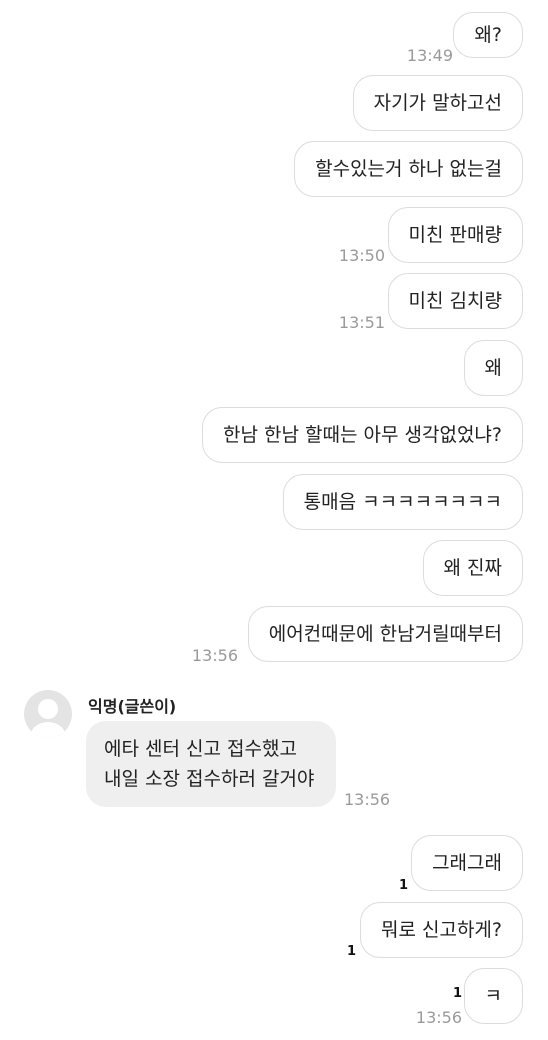  What do you see at coordinates (362, 435) in the screenshot?
I see `message-bubble: 한남 한남 할때는 아무 생각없었냐?` at bounding box center [362, 435].